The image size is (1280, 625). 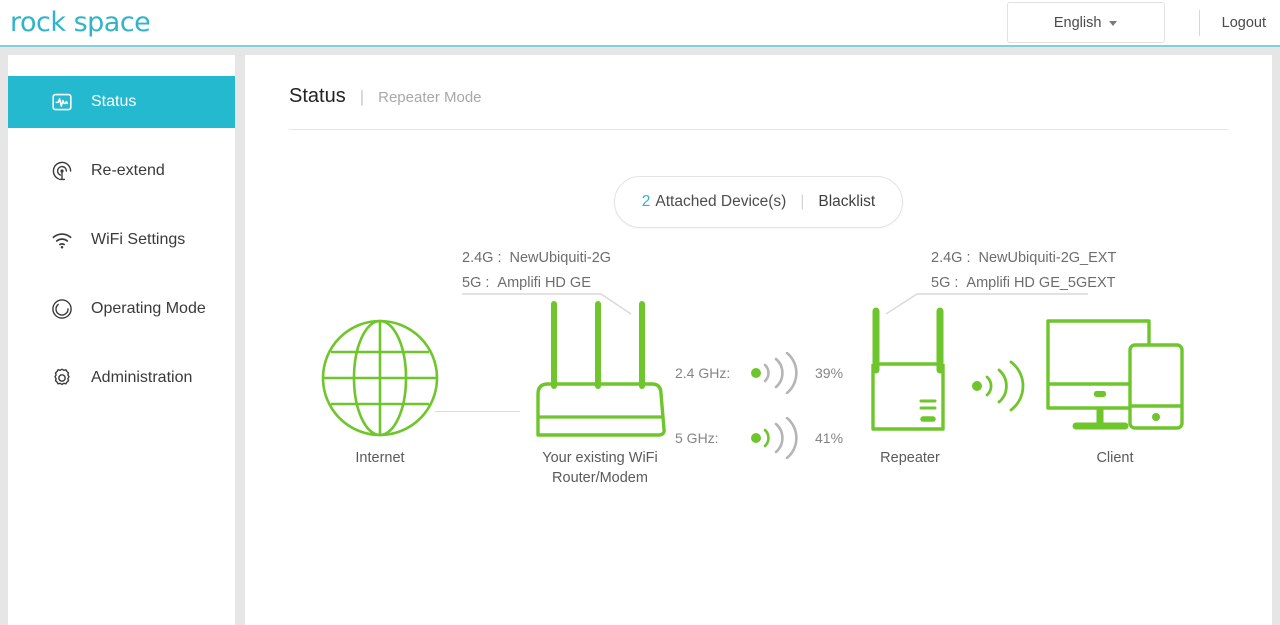 I want to click on header-actions: English Logout, so click(x=1143, y=22).